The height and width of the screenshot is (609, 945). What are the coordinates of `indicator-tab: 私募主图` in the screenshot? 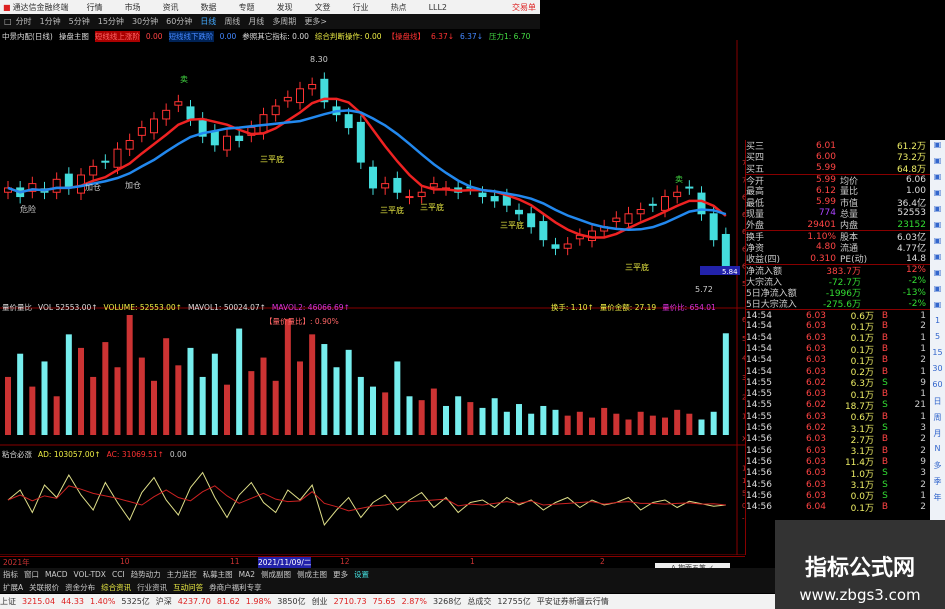 It's located at (218, 574).